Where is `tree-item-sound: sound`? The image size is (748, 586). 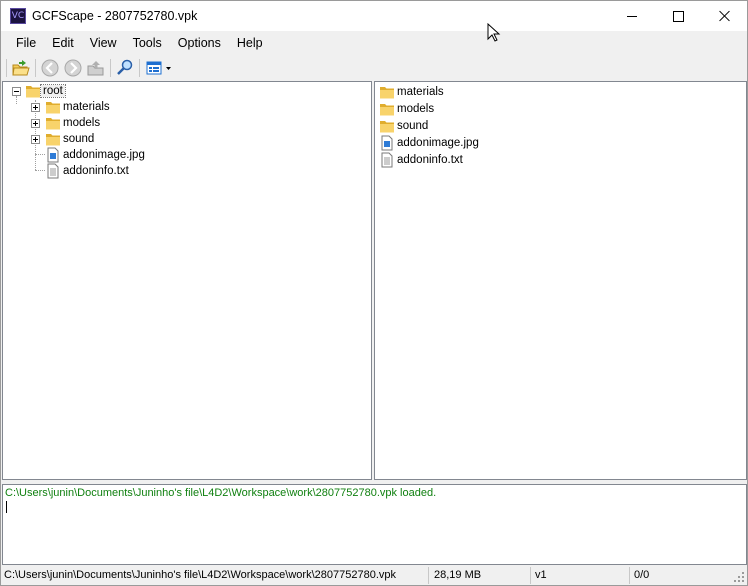 tree-item-sound: sound is located at coordinates (70, 139).